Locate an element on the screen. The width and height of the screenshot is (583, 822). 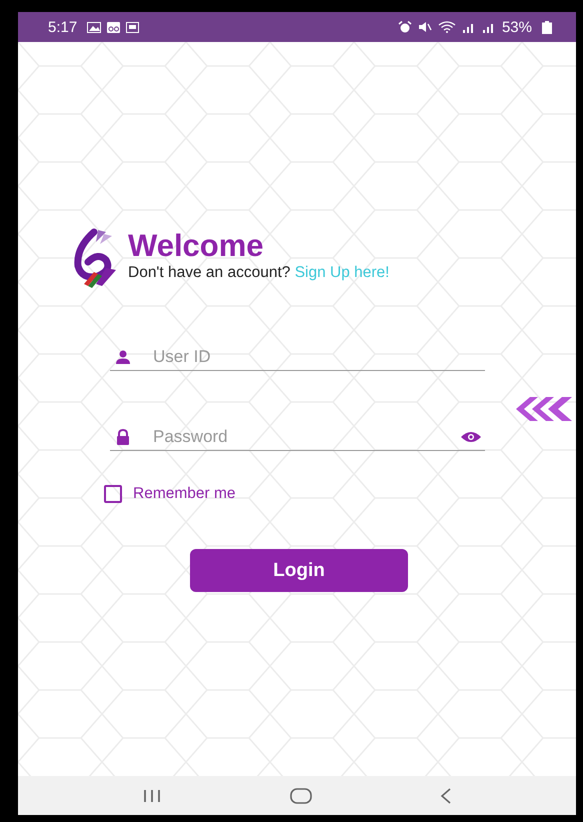
lock-icon is located at coordinates (123, 437).